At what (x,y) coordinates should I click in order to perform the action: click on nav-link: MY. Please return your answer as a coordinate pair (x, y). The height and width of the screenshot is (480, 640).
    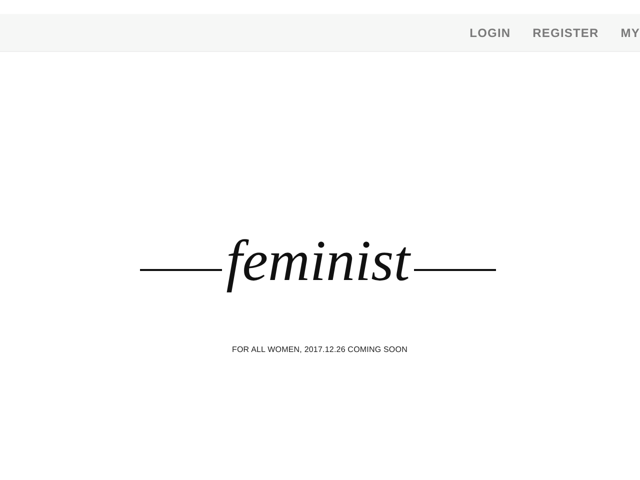
    Looking at the image, I should click on (630, 33).